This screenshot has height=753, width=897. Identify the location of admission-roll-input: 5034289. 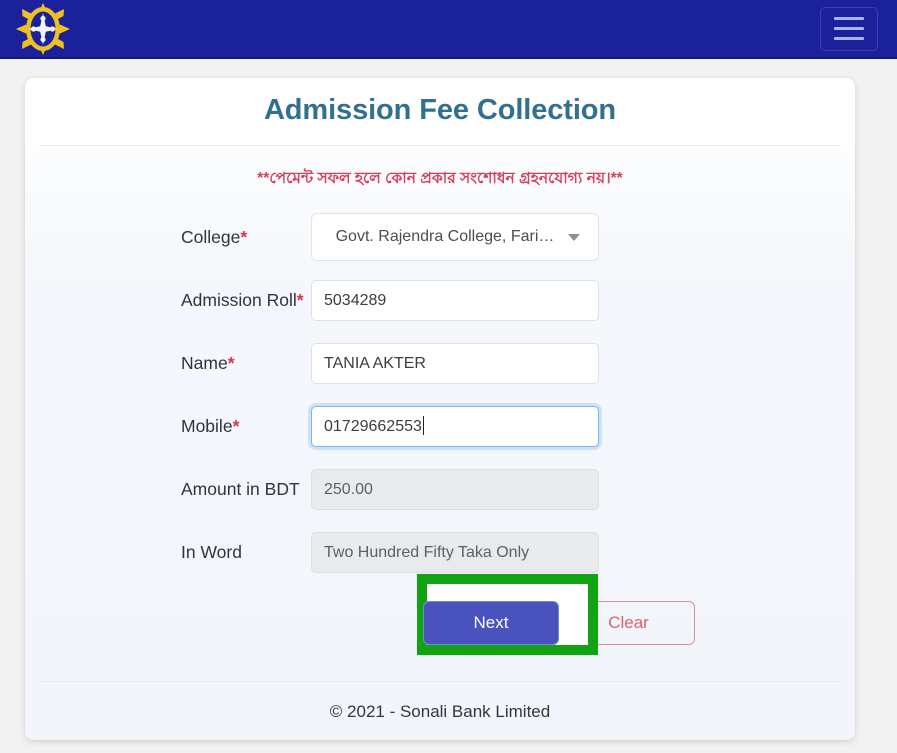
(455, 300).